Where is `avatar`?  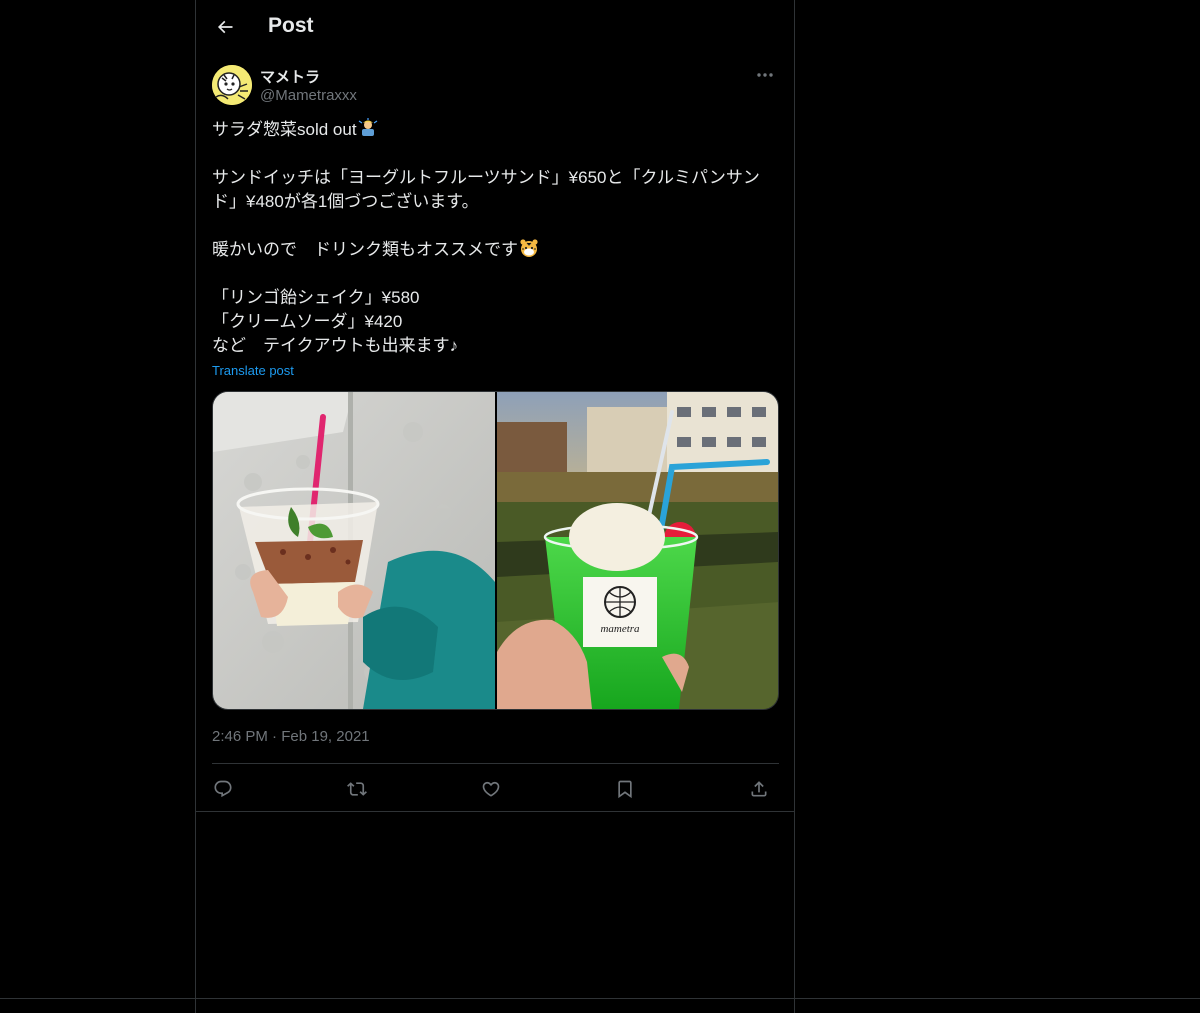 avatar is located at coordinates (232, 85).